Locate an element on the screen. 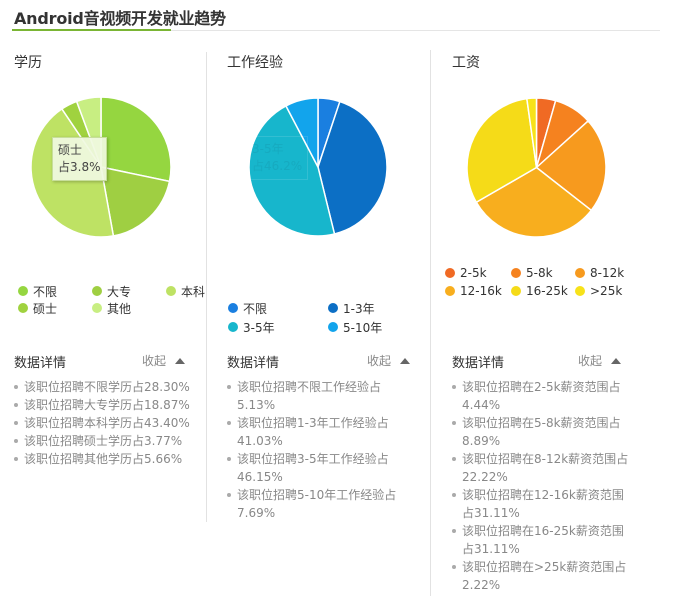 The height and width of the screenshot is (596, 673). page-title: Android音视频开发就业趋势 is located at coordinates (120, 18).